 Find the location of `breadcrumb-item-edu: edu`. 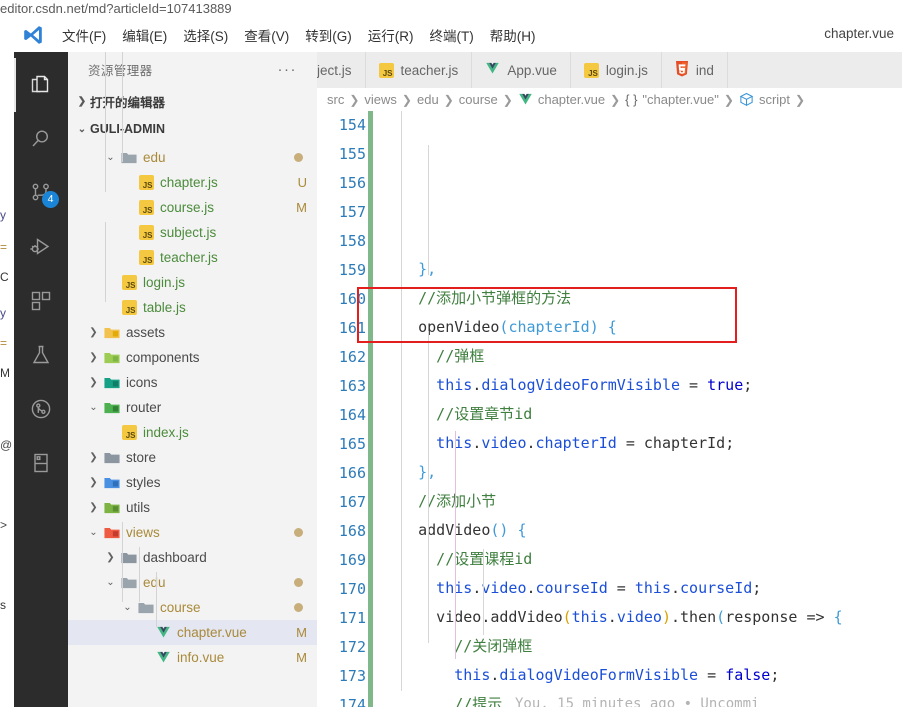

breadcrumb-item-edu: edu is located at coordinates (428, 99).